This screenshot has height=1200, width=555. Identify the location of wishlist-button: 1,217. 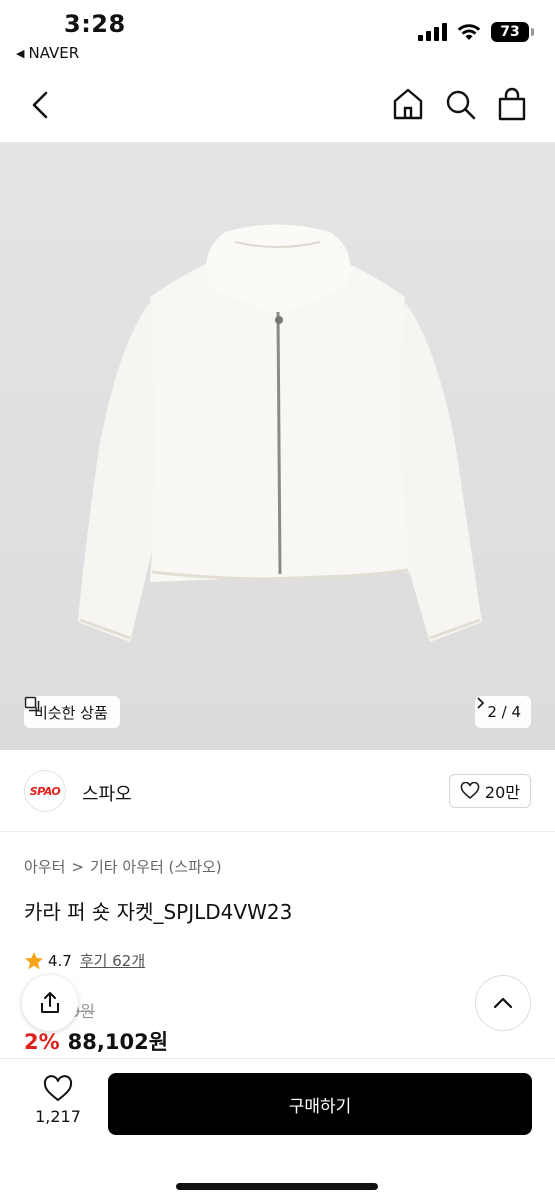
(58, 1100).